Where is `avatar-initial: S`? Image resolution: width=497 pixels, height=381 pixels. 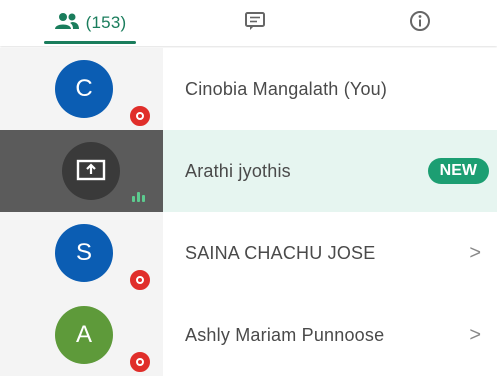 avatar-initial: S is located at coordinates (83, 252).